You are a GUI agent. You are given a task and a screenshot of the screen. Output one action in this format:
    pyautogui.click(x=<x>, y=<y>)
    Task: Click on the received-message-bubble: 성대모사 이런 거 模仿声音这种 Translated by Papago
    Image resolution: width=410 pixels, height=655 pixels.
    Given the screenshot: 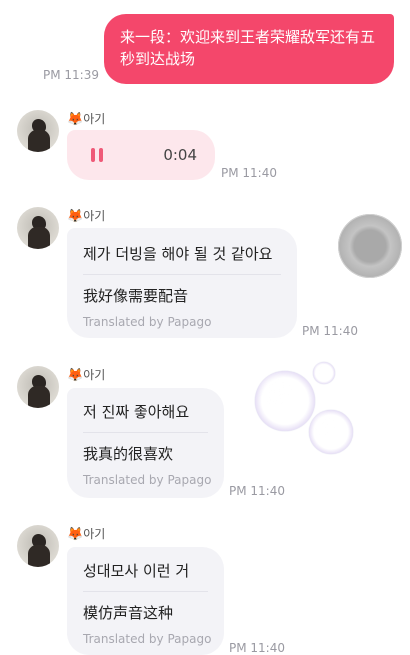 What is the action you would take?
    pyautogui.click(x=145, y=601)
    